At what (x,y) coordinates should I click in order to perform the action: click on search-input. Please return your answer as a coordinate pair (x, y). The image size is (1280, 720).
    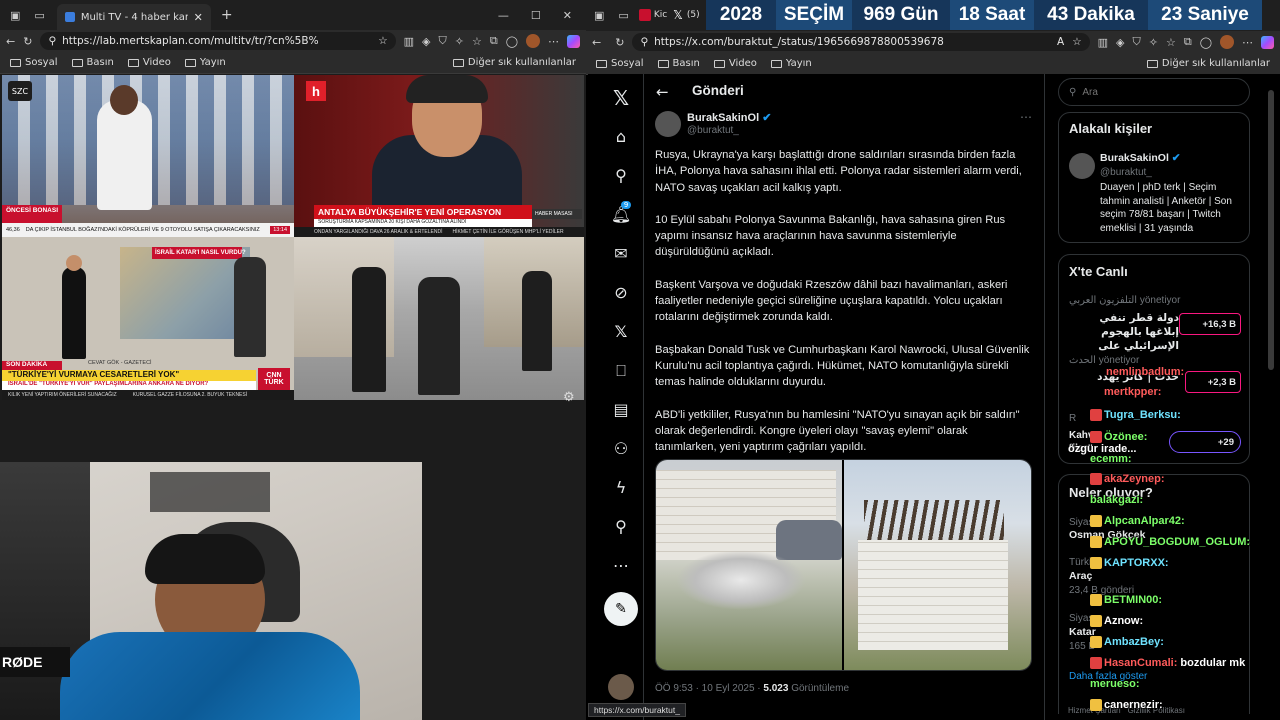
    Looking at the image, I should click on (1157, 92).